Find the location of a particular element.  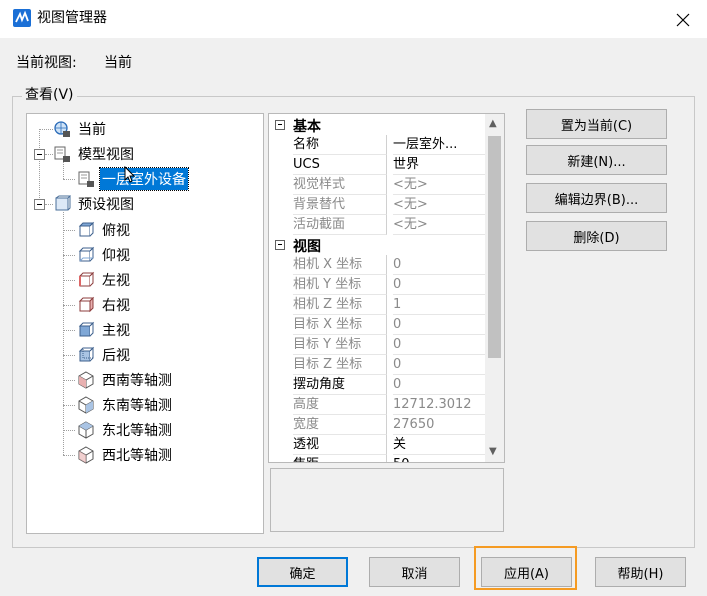

set-current-button: 置为当前(C) is located at coordinates (596, 124).